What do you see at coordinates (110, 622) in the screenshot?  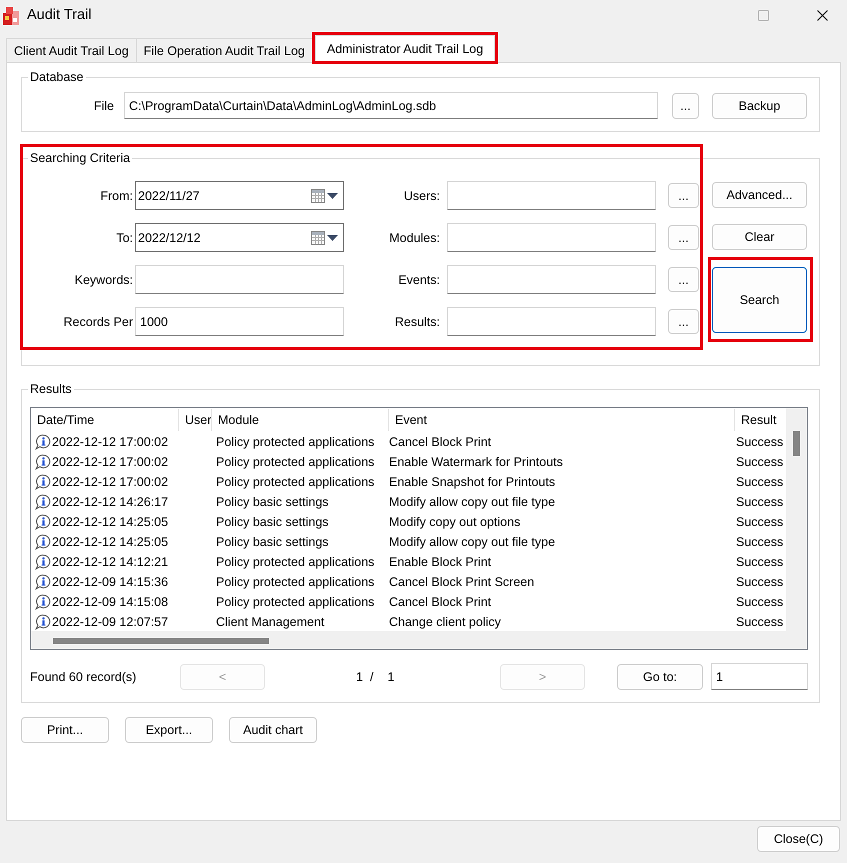 I see `table-cell: 2022-12-09 12:07:57` at bounding box center [110, 622].